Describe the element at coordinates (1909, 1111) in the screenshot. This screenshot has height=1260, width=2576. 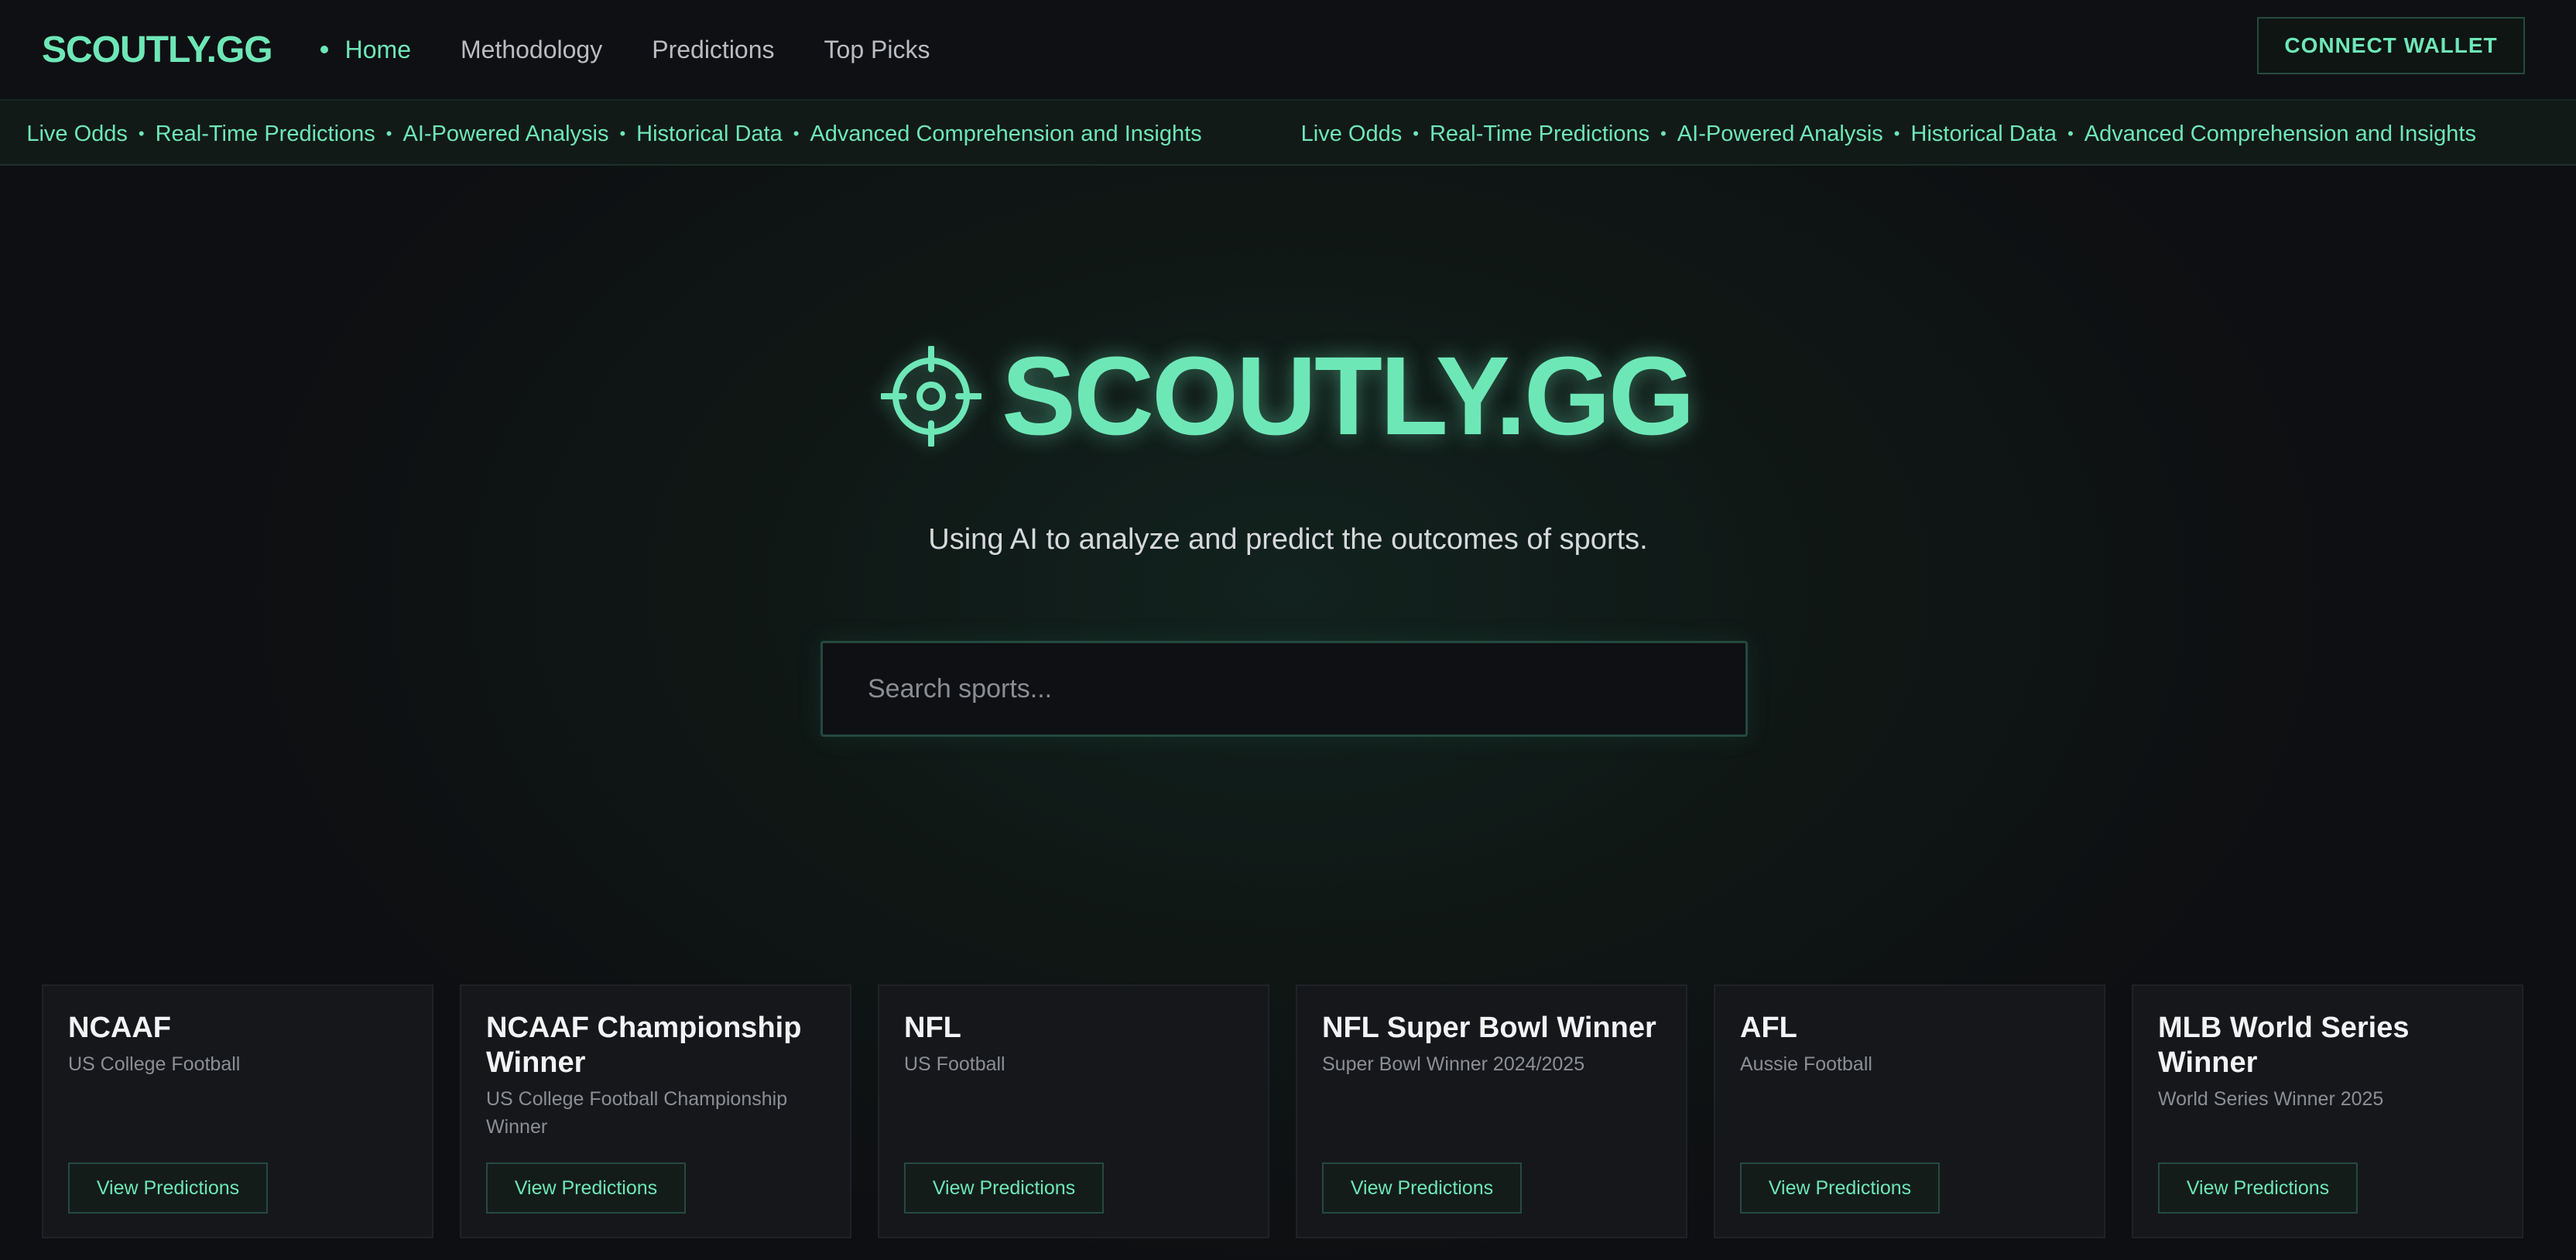
I see `sport-card-afl: AFL Aussie Football View Predictions` at that location.